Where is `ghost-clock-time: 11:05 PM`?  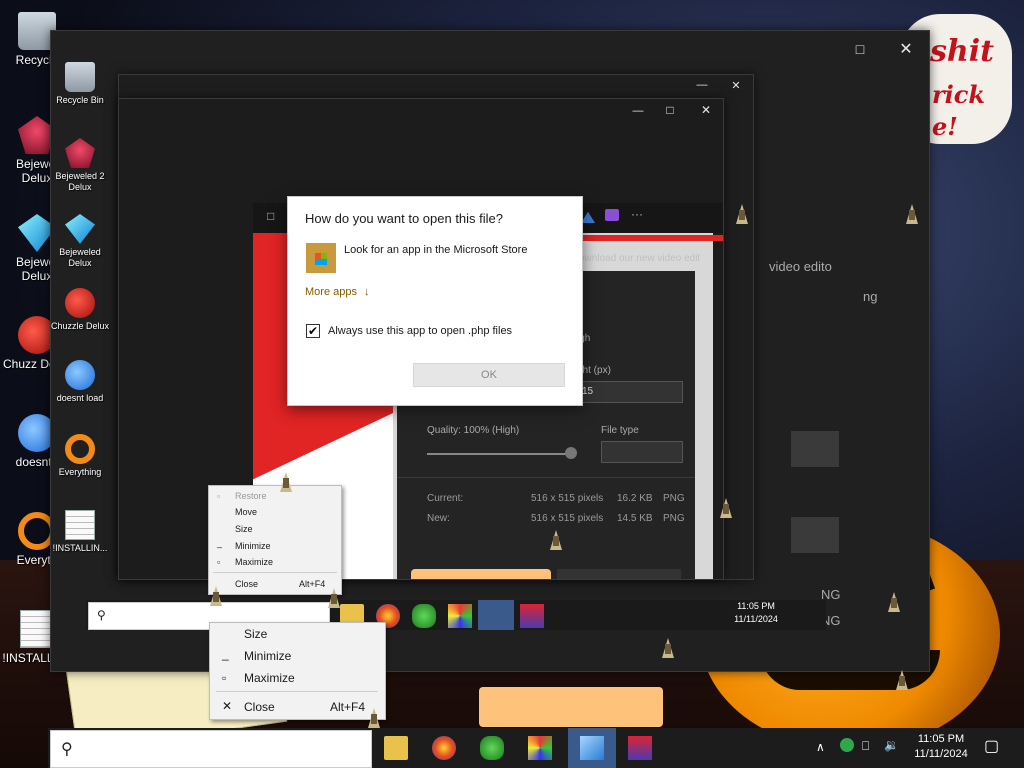 ghost-clock-time: 11:05 PM is located at coordinates (756, 606).